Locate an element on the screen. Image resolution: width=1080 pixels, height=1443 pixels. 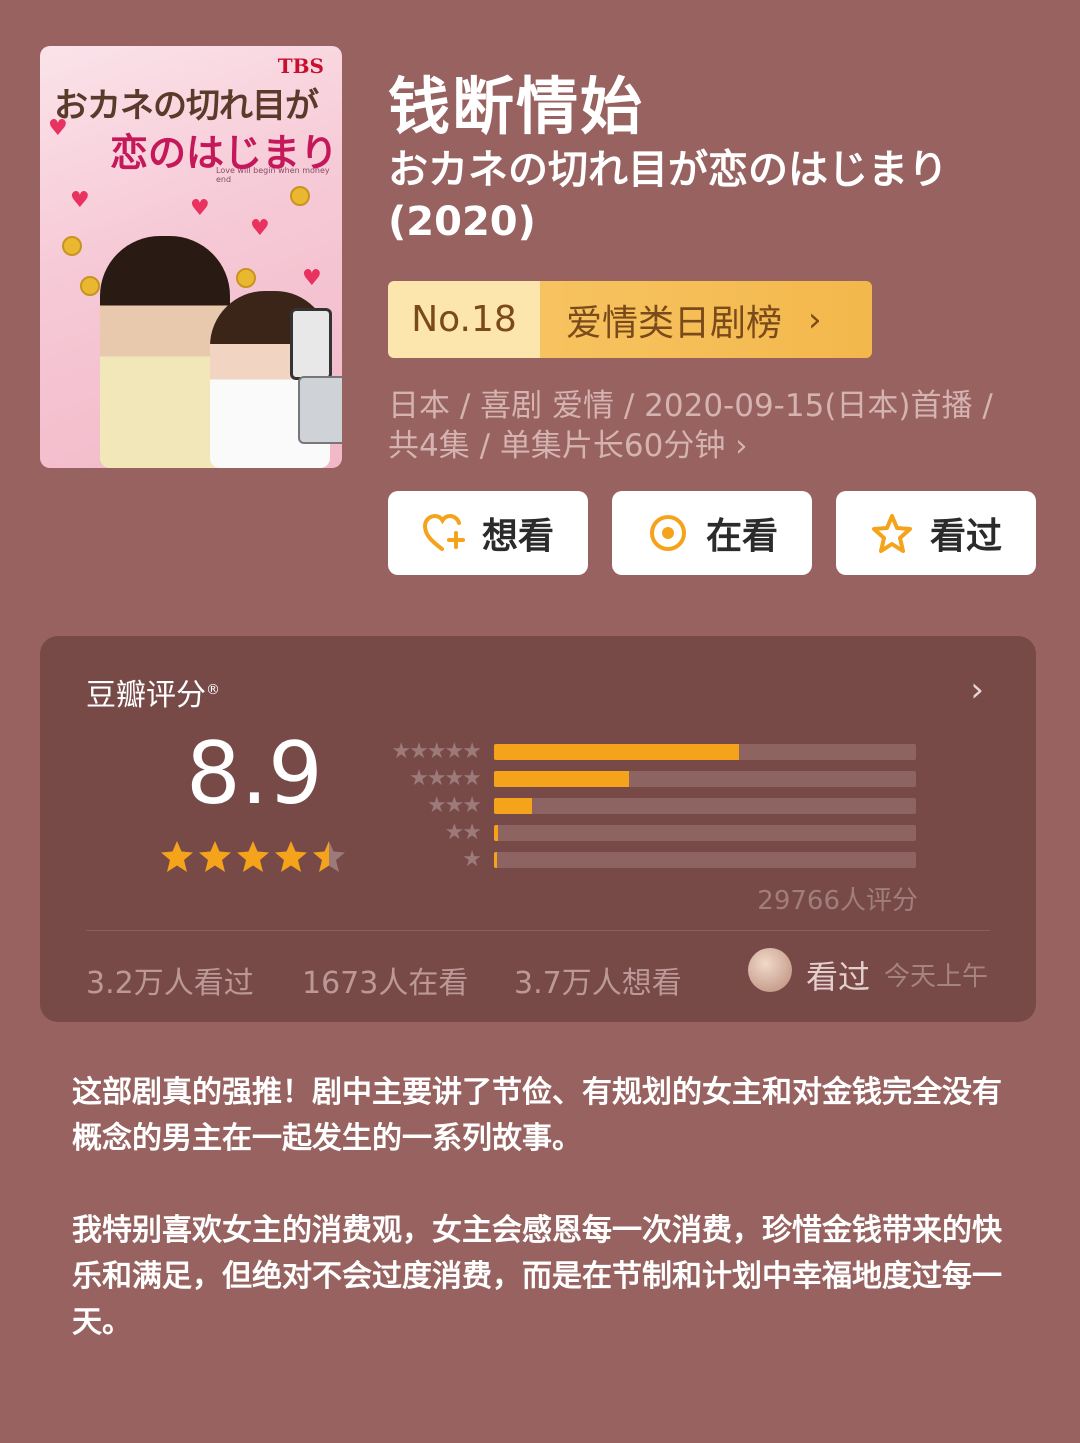
distribution-stars: ★★★ is located at coordinates (454, 805).